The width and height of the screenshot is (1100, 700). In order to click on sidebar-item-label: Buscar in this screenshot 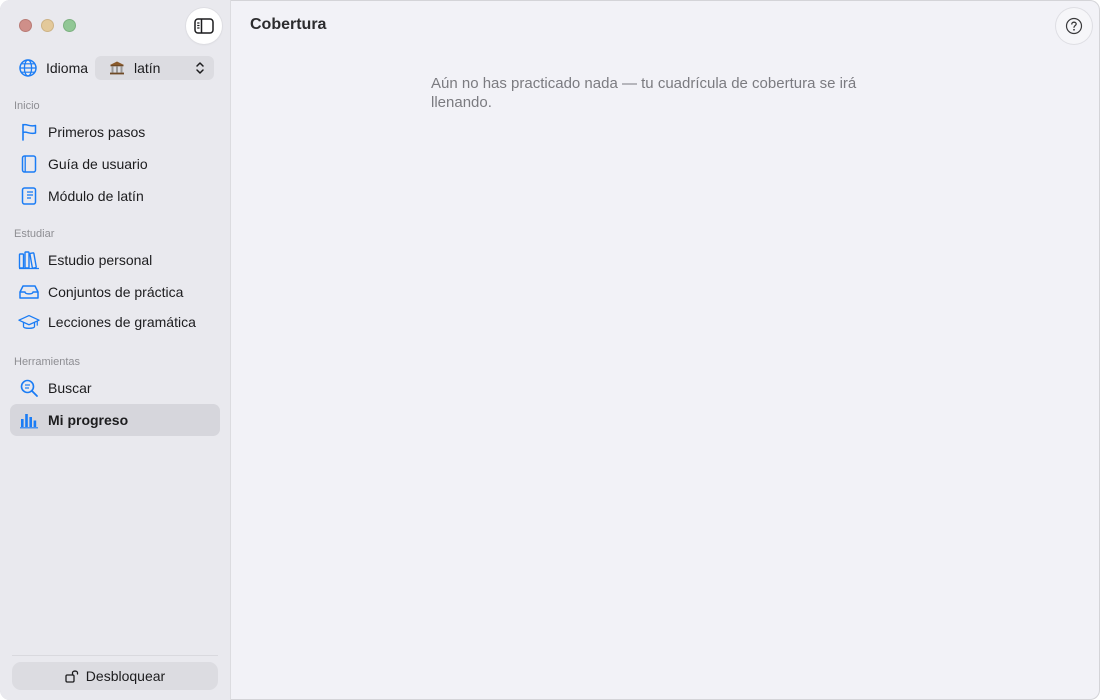, I will do `click(70, 388)`.